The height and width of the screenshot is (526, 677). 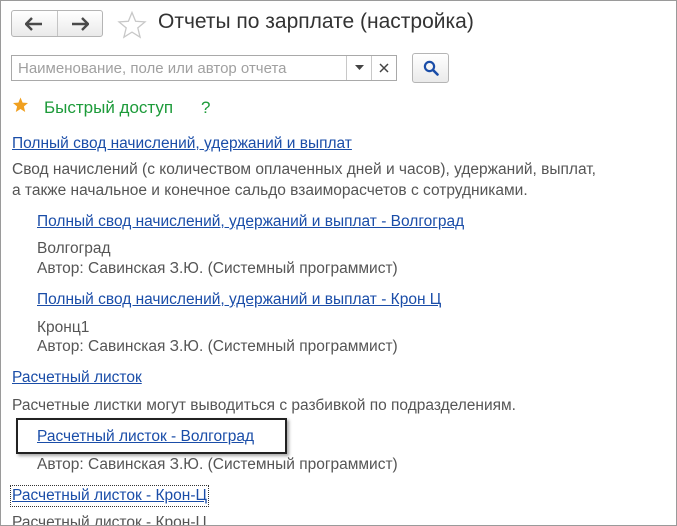 What do you see at coordinates (145, 437) in the screenshot?
I see `report-variant-link: Расчетный листок - Волгоград` at bounding box center [145, 437].